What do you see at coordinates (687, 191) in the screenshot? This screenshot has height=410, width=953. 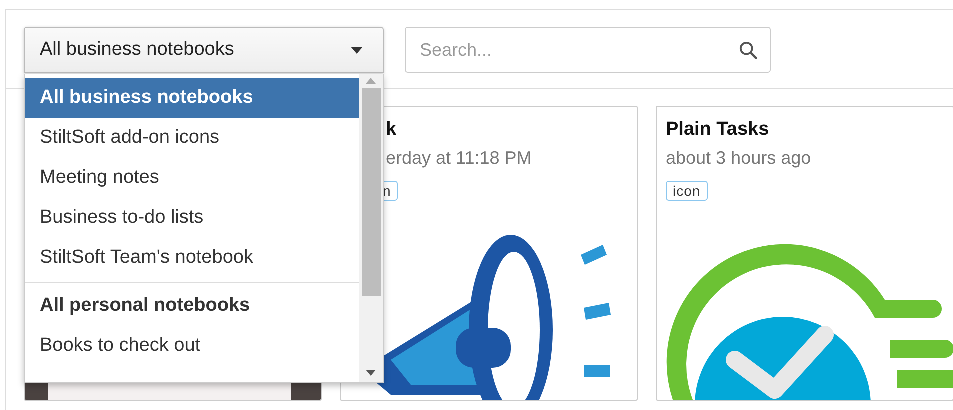 I see `tag-label: icon` at bounding box center [687, 191].